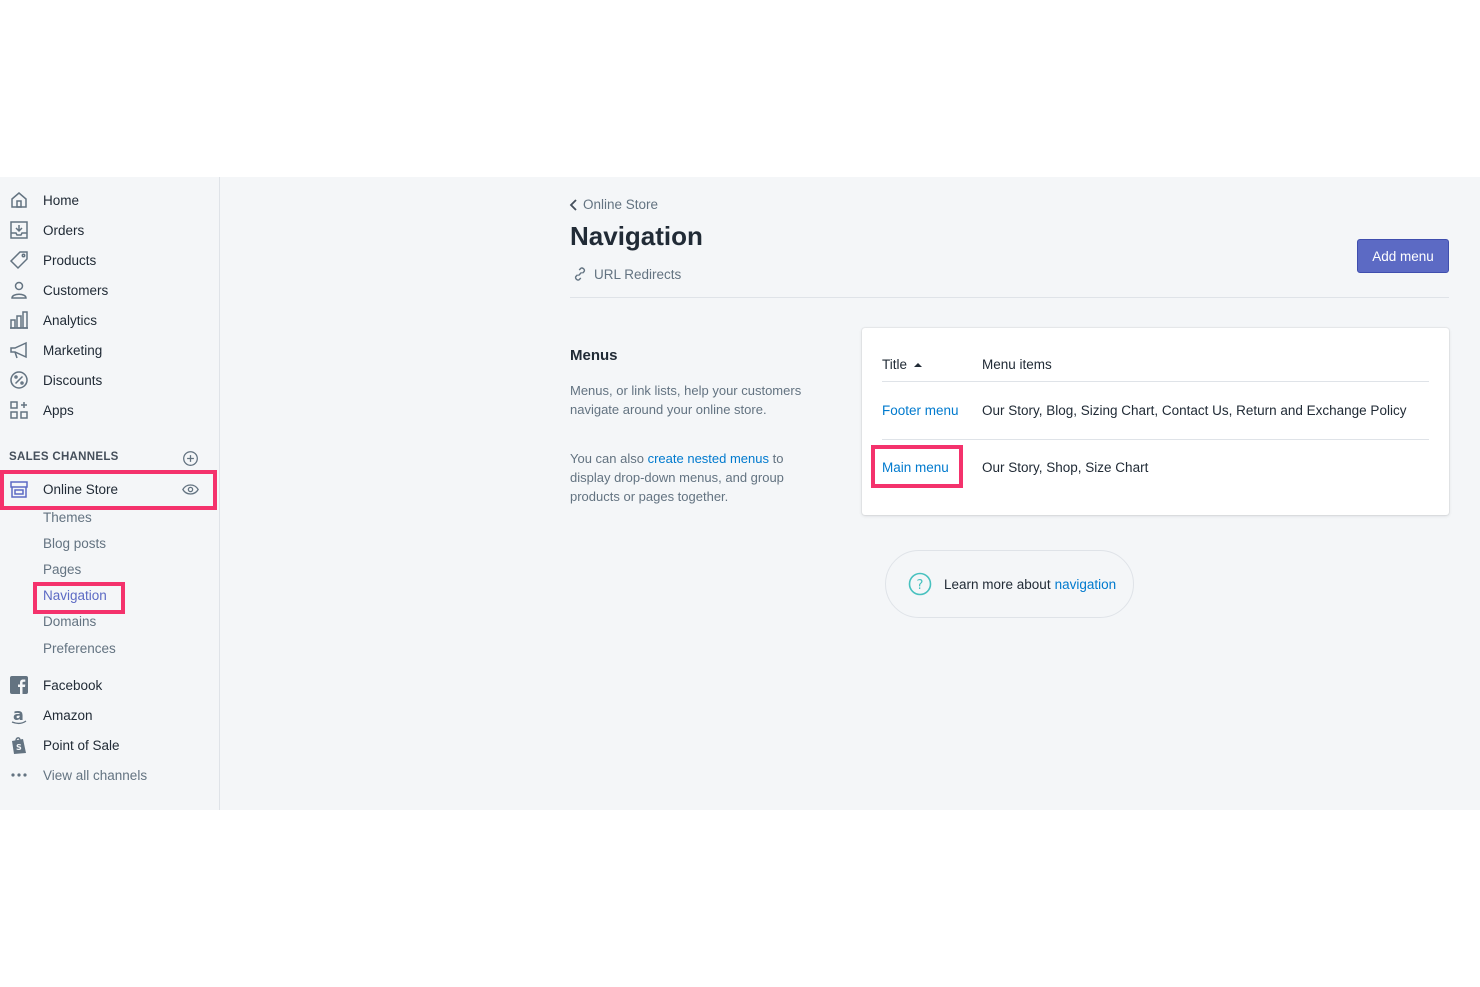  I want to click on header-divider, so click(1009, 297).